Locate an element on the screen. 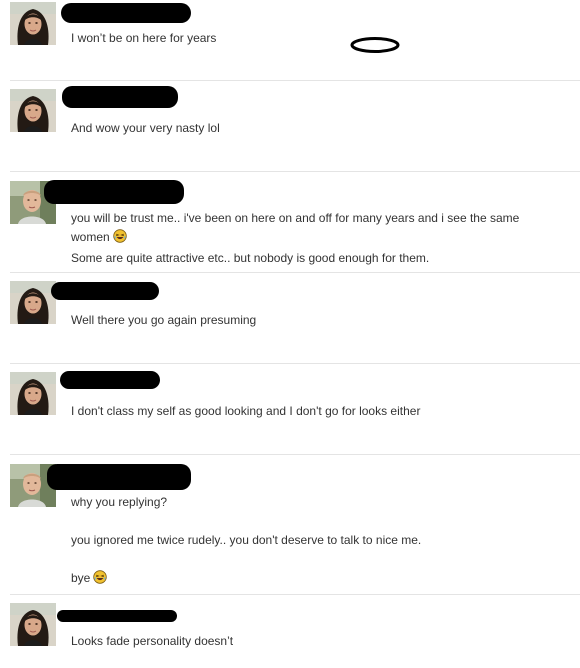  message-line: I won’t be on here for years is located at coordinates (144, 38).